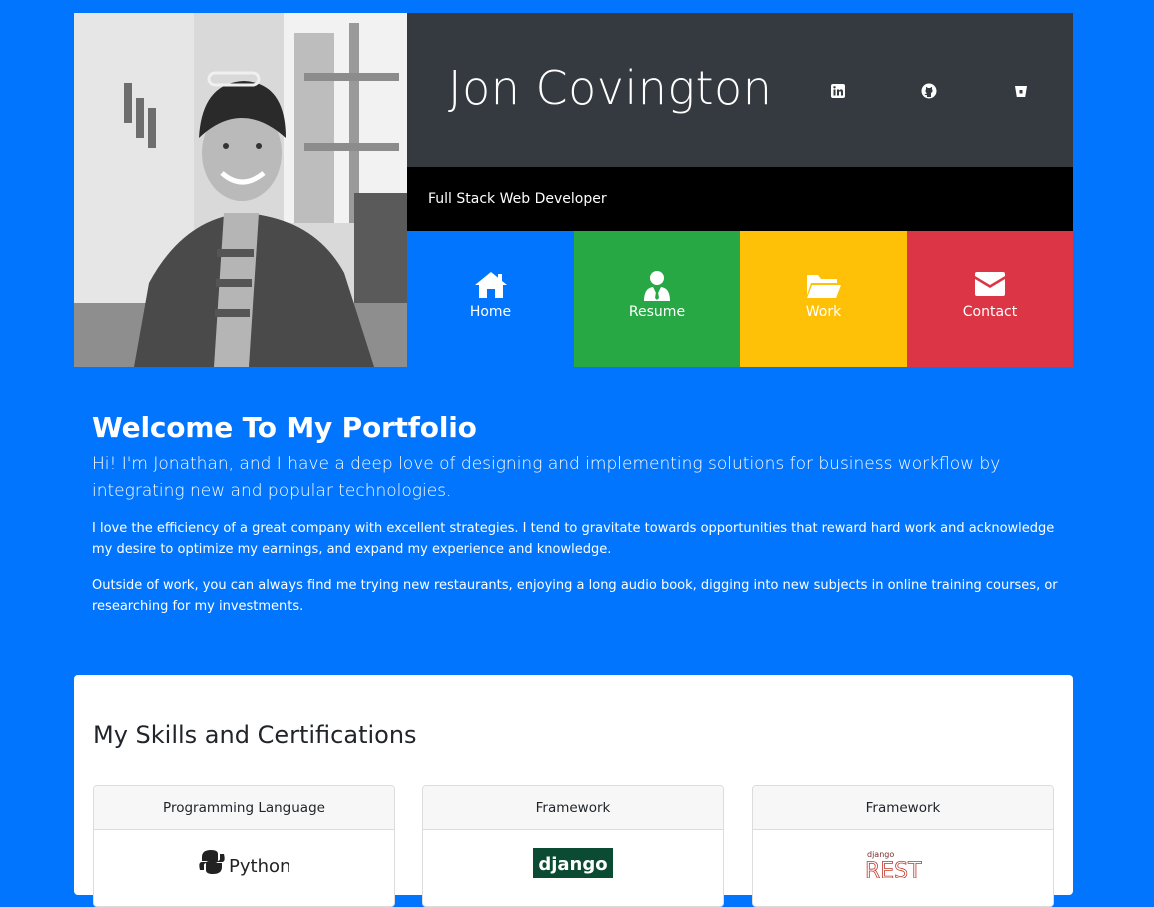  Describe the element at coordinates (573, 846) in the screenshot. I see `skill-card: Framework django` at that location.